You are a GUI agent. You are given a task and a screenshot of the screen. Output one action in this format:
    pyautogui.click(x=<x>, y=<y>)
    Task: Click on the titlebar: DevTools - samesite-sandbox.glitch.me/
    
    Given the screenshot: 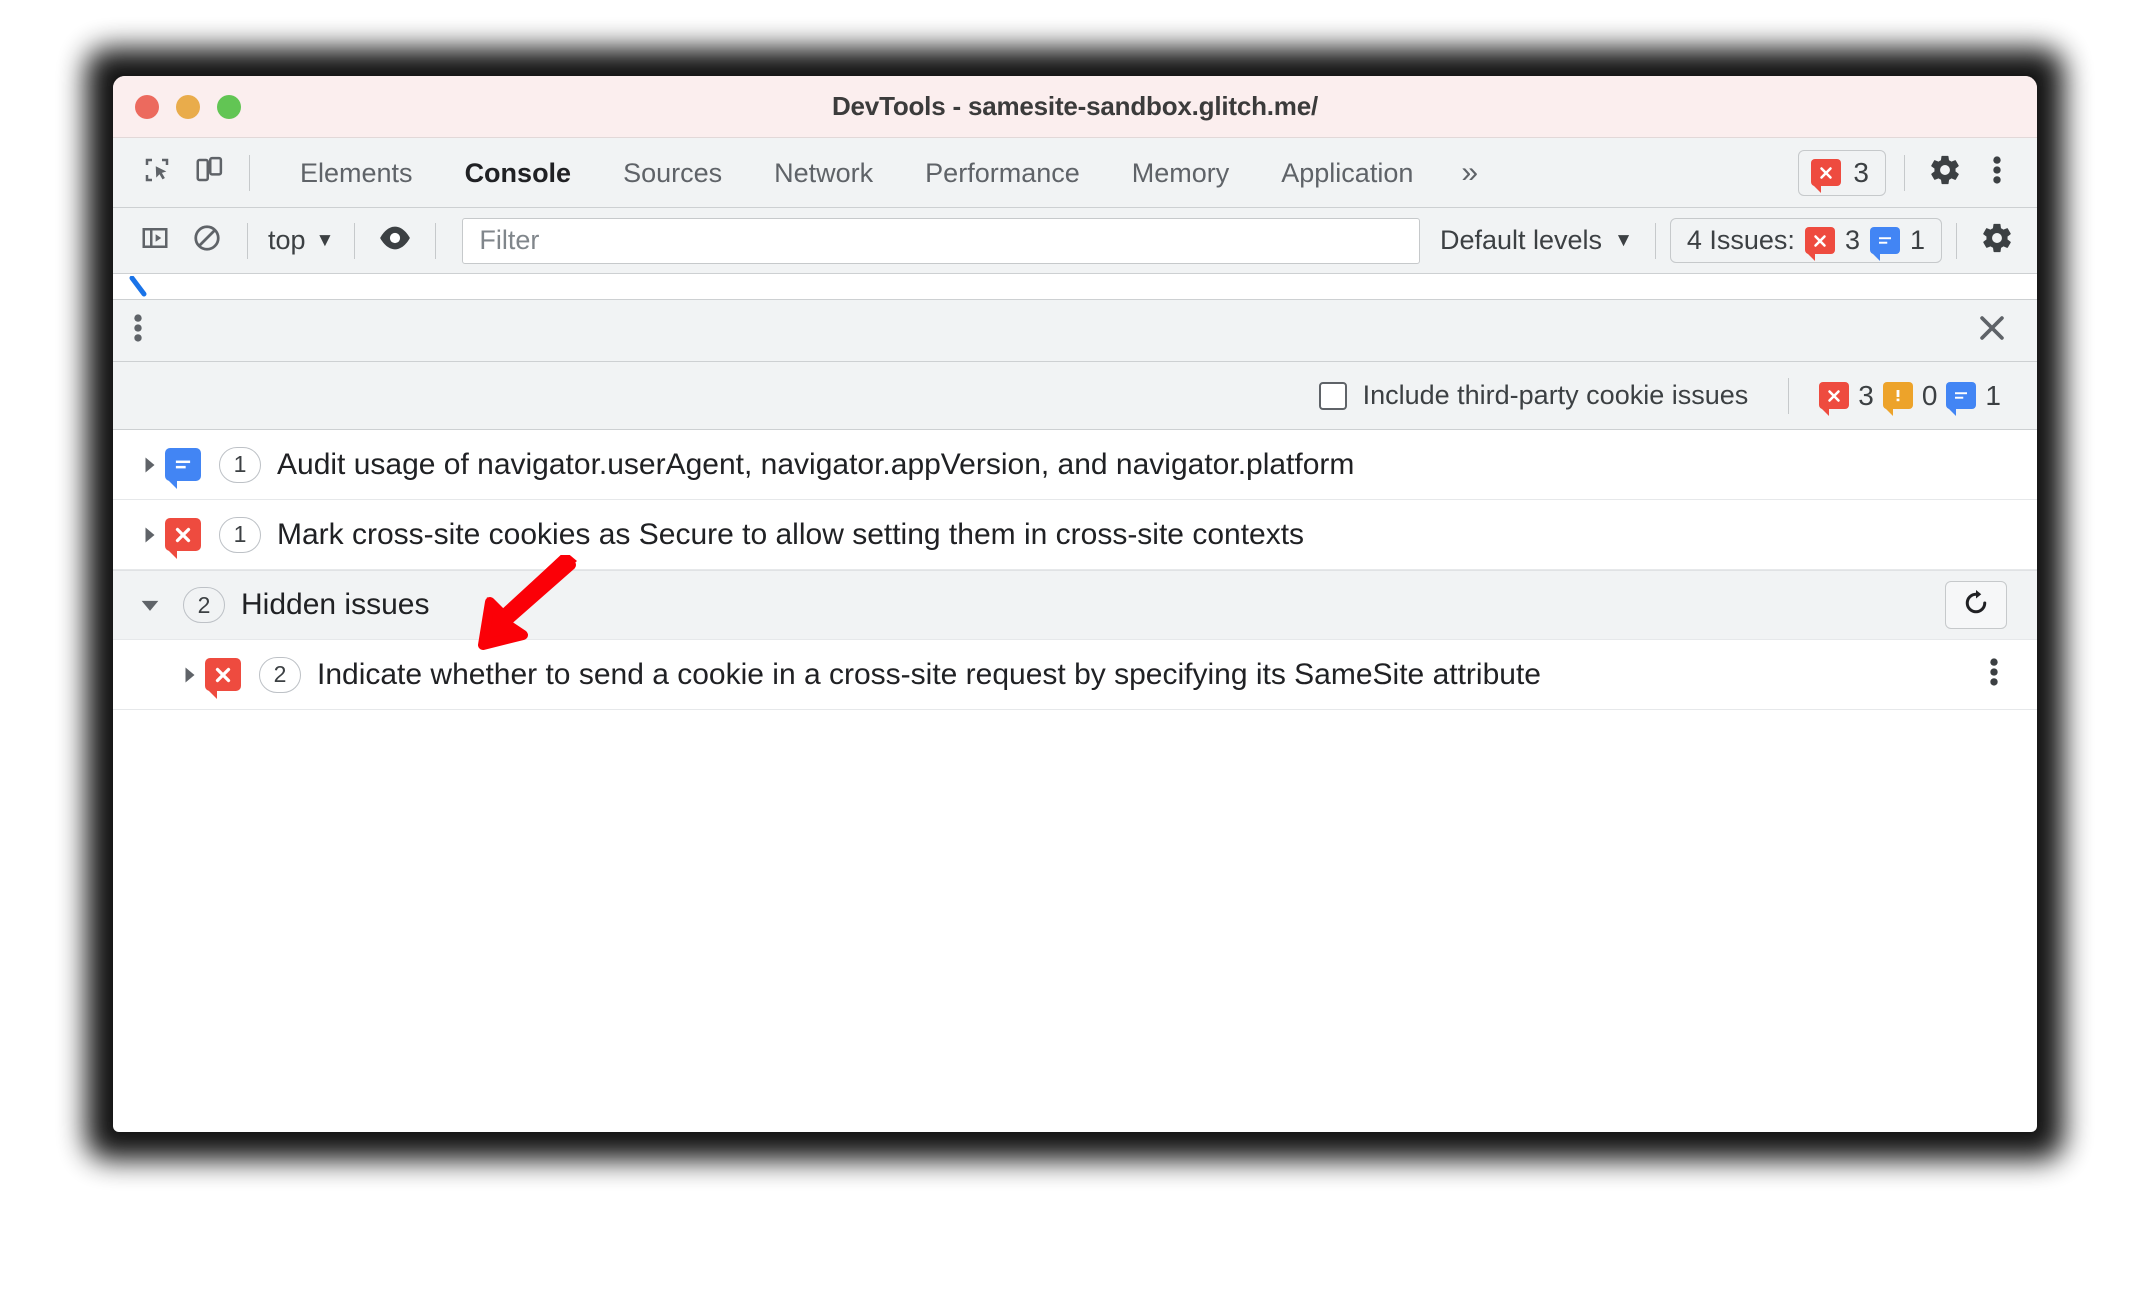 What is the action you would take?
    pyautogui.click(x=1075, y=107)
    